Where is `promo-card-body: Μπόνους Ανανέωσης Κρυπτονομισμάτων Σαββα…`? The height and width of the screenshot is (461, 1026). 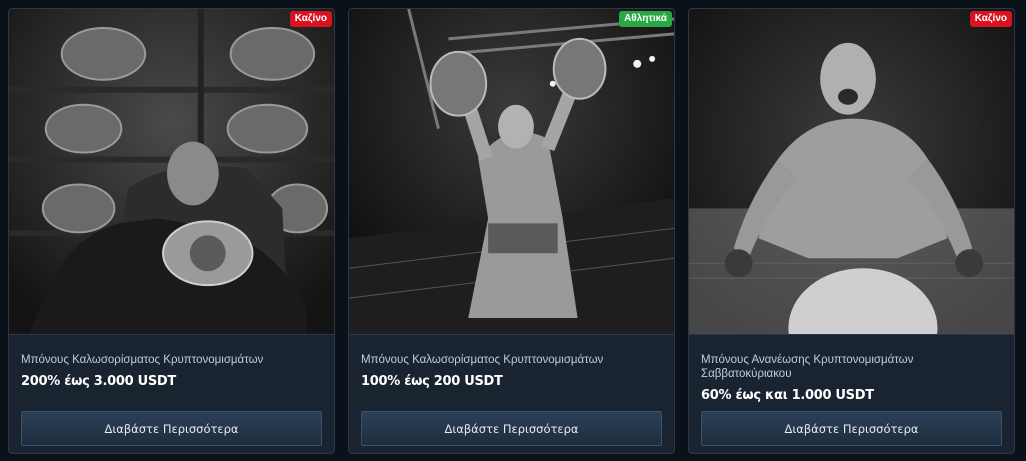
promo-card-body: Μπόνους Ανανέωσης Κρυπτονομισμάτων Σαββα… is located at coordinates (851, 394).